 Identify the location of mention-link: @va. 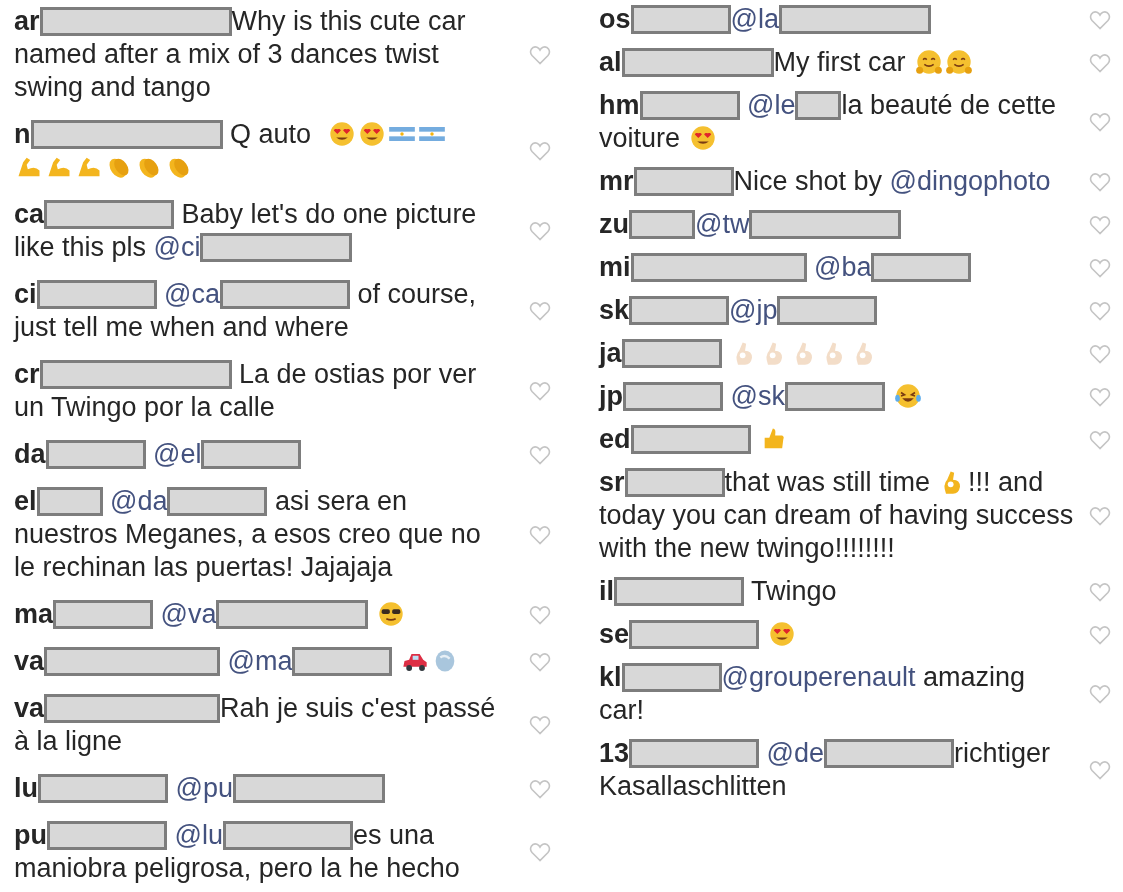
(185, 614).